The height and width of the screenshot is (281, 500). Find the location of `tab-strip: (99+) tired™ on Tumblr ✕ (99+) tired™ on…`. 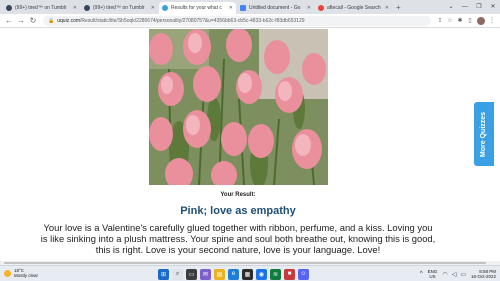

tab-strip: (99+) tired™ on Tumblr ✕ (99+) tired™ on… is located at coordinates (250, 7).